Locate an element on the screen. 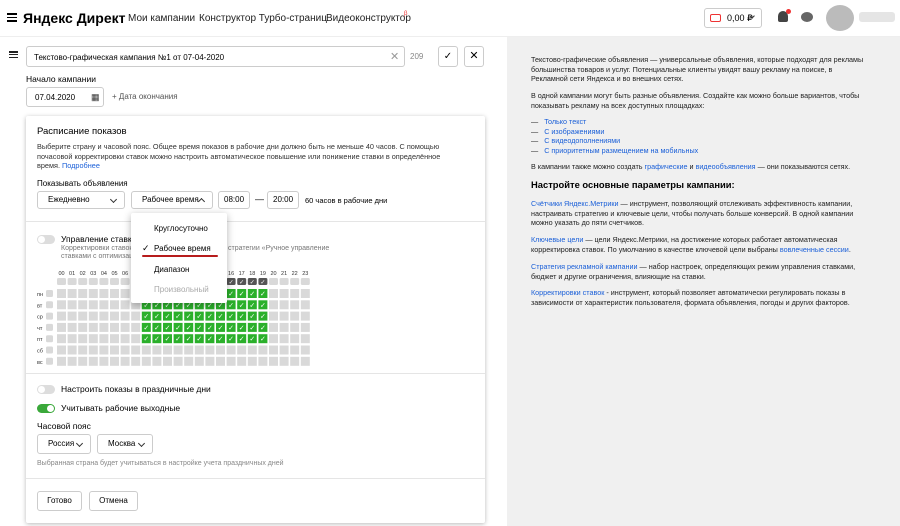 This screenshot has height=526, width=900. menu-icon is located at coordinates (12, 17).